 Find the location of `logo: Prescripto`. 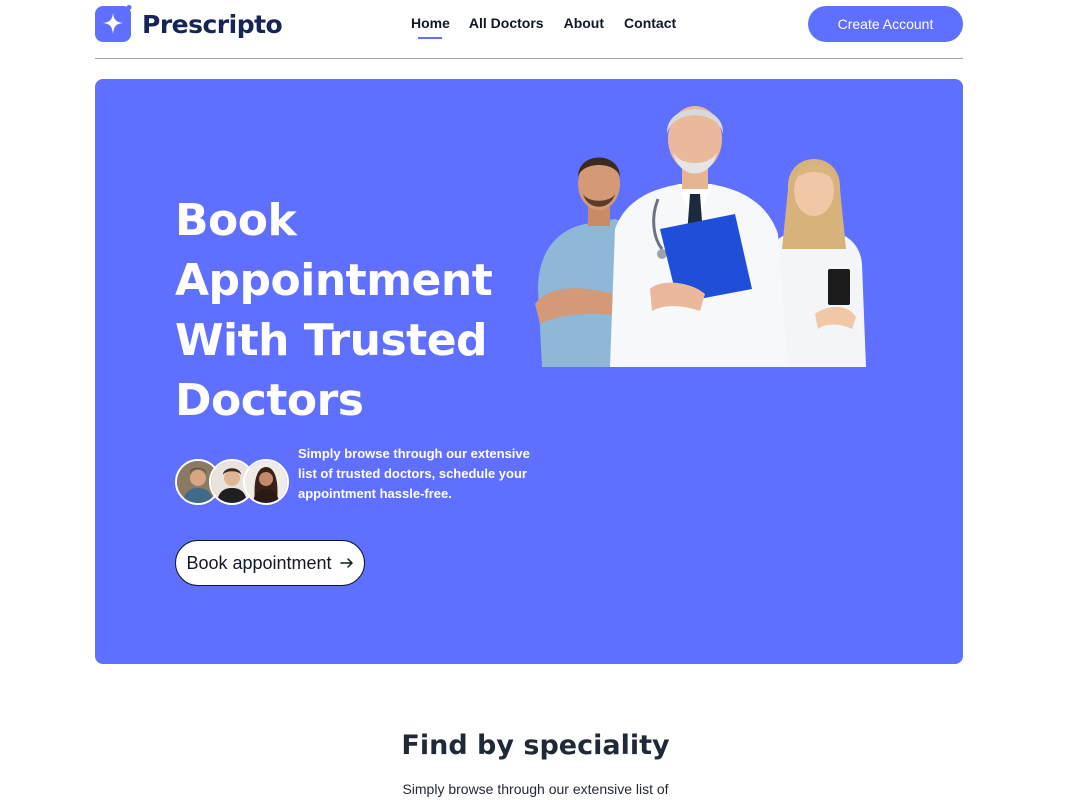

logo: Prescripto is located at coordinates (189, 24).